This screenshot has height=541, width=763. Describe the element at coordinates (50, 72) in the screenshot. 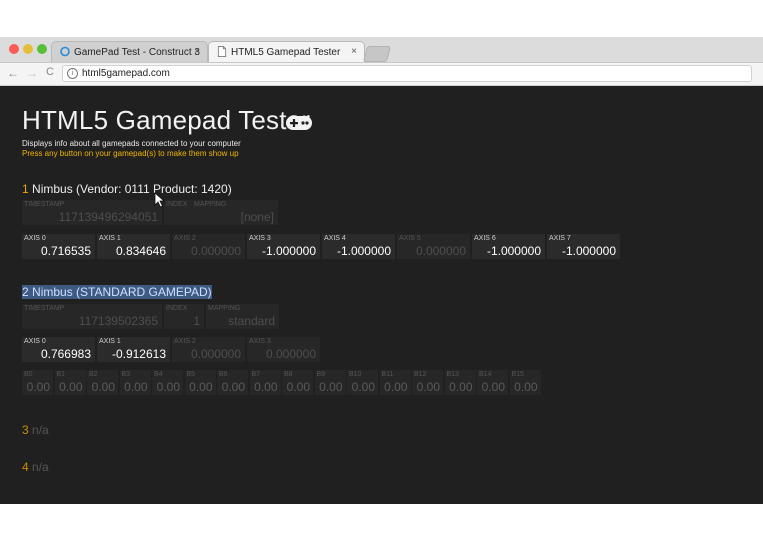

I see `reload-icon: C` at that location.